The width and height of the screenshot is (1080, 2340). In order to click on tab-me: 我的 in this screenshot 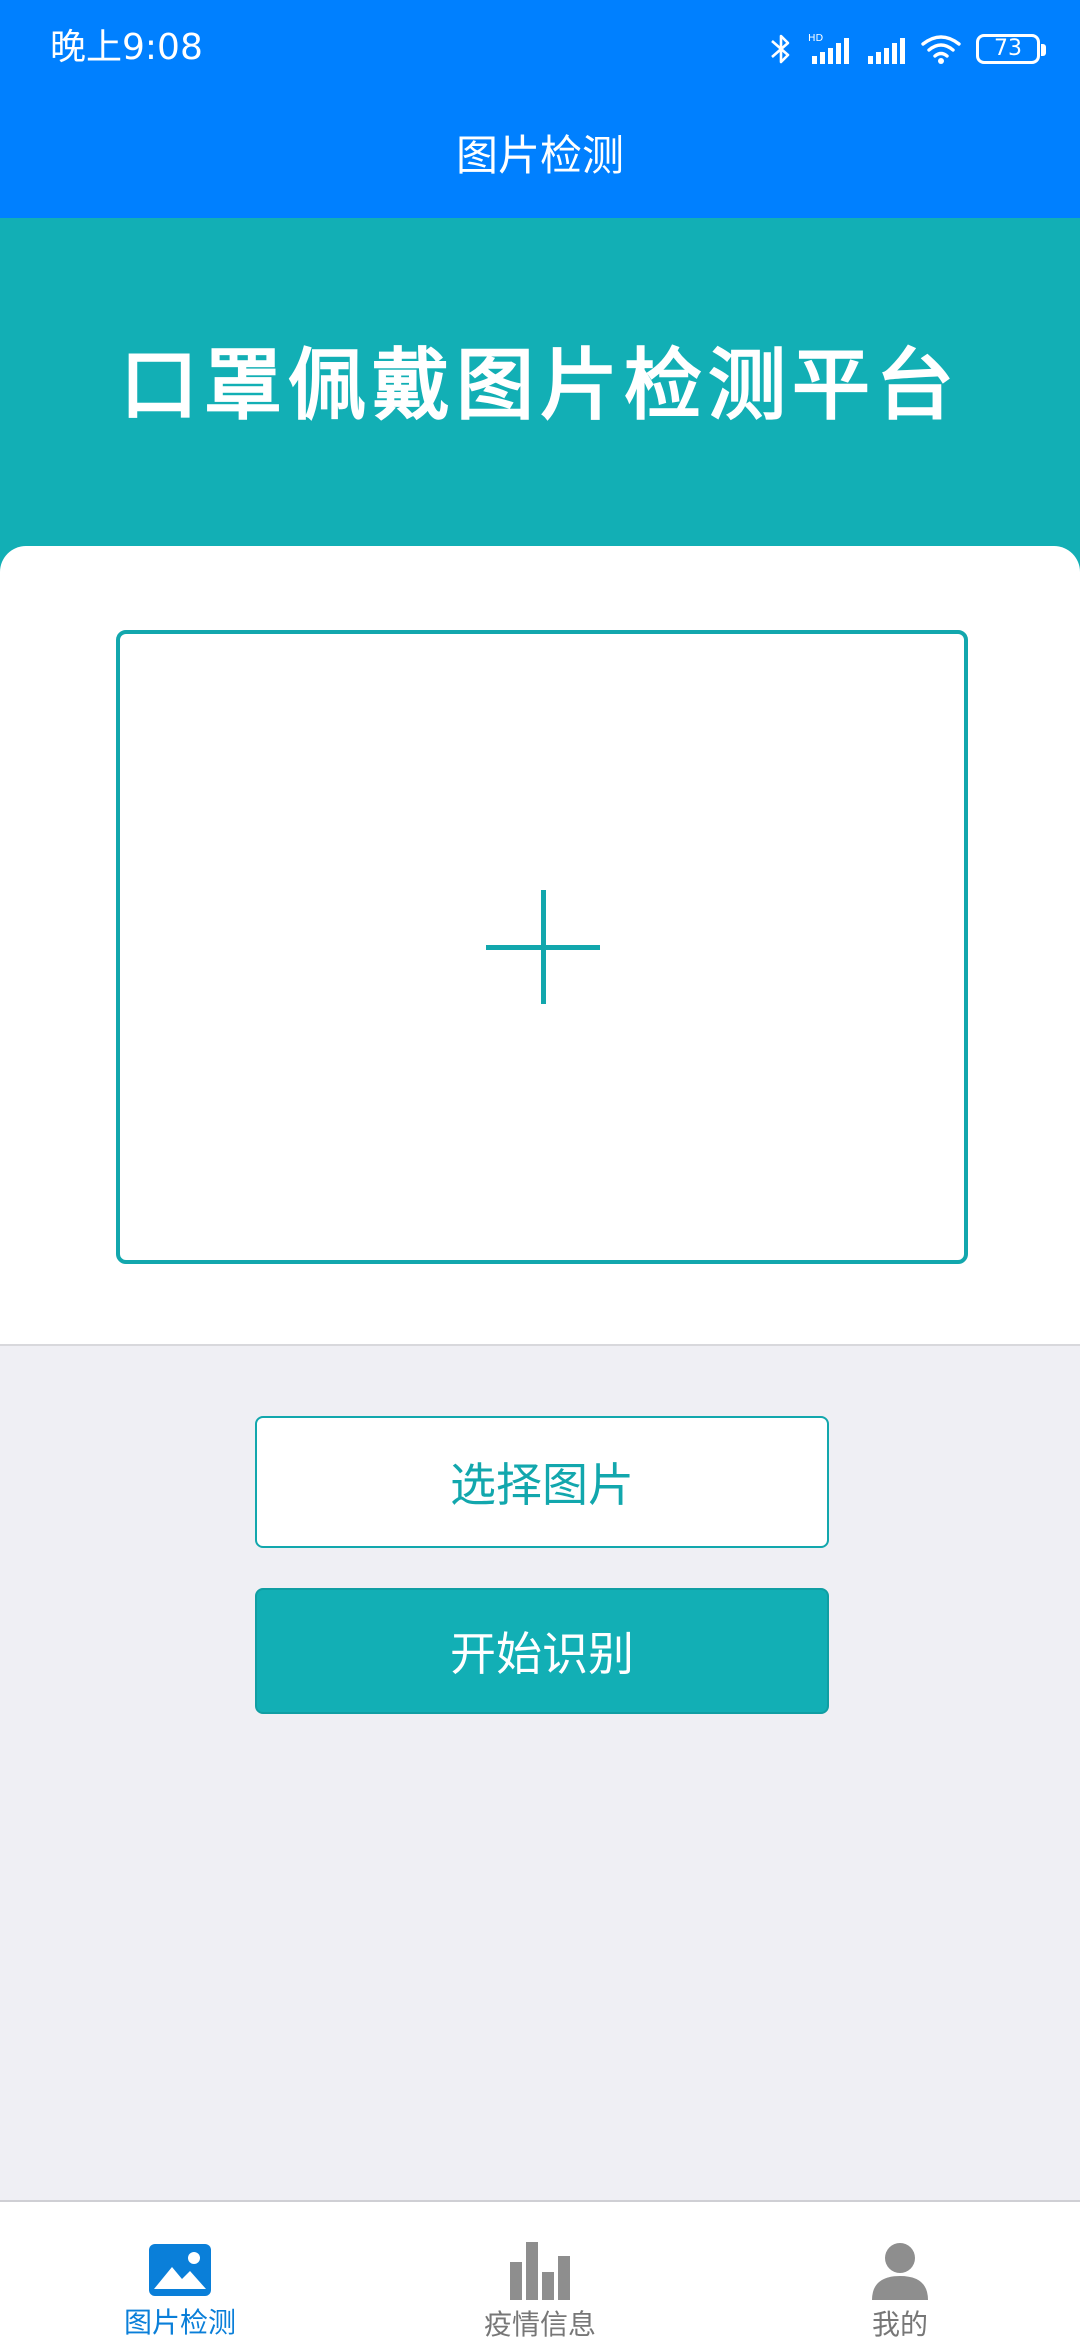, I will do `click(900, 2271)`.